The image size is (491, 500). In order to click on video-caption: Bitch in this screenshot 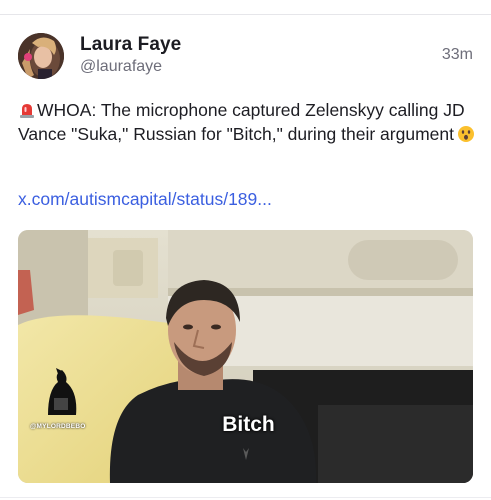, I will do `click(248, 424)`.